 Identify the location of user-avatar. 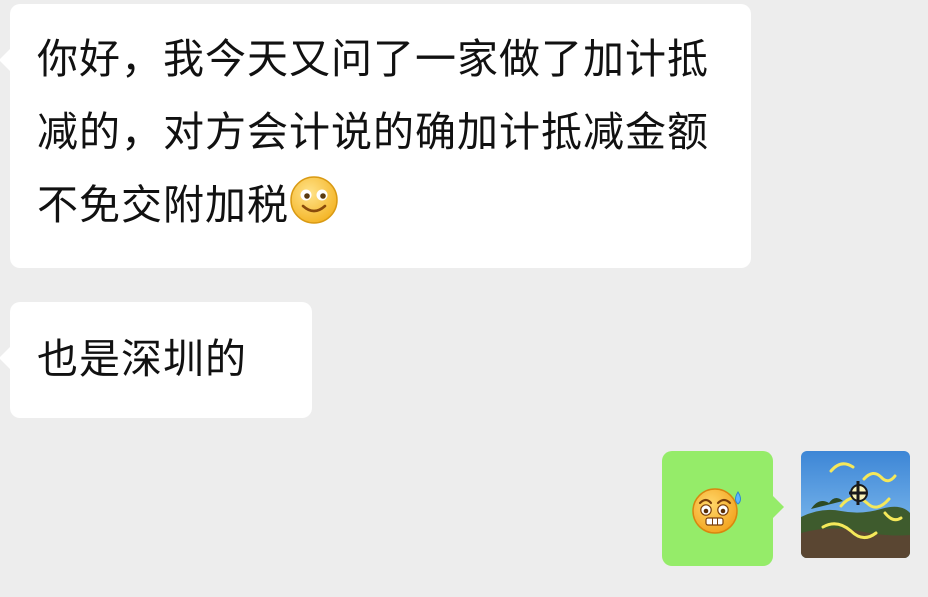
(855, 504).